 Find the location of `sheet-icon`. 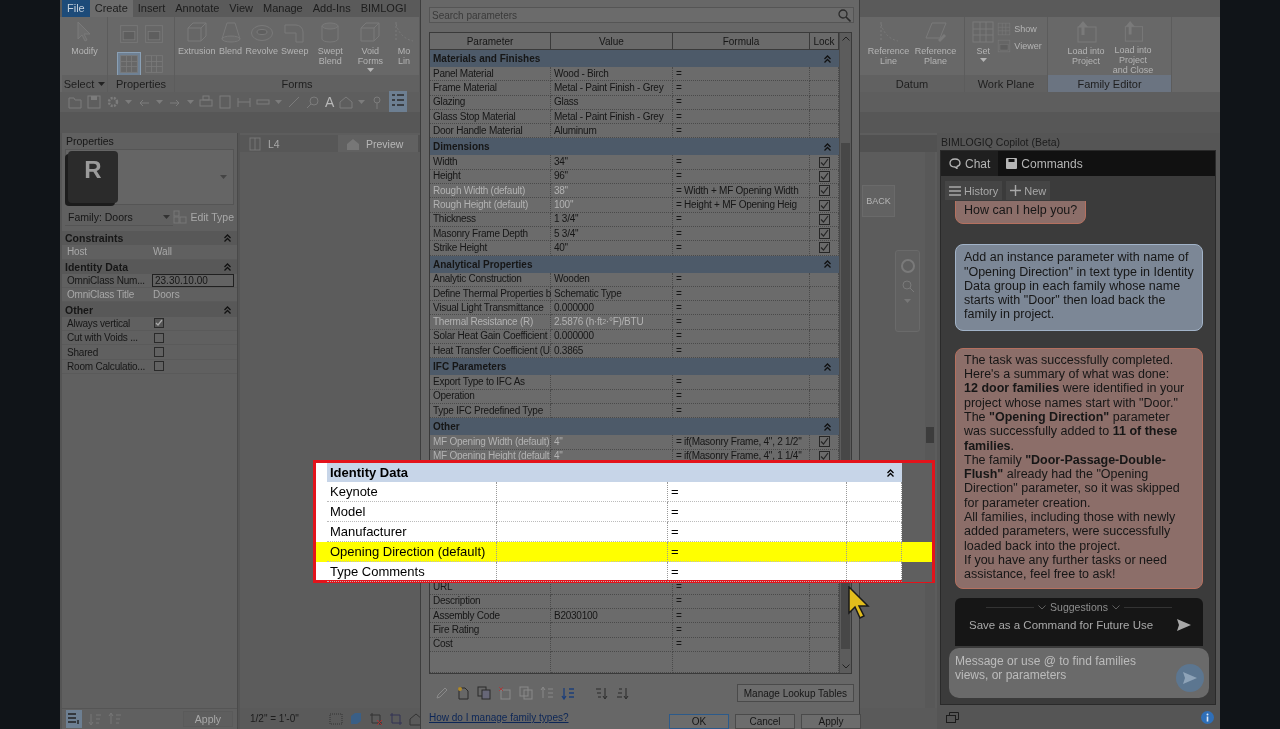

sheet-icon is located at coordinates (255, 143).